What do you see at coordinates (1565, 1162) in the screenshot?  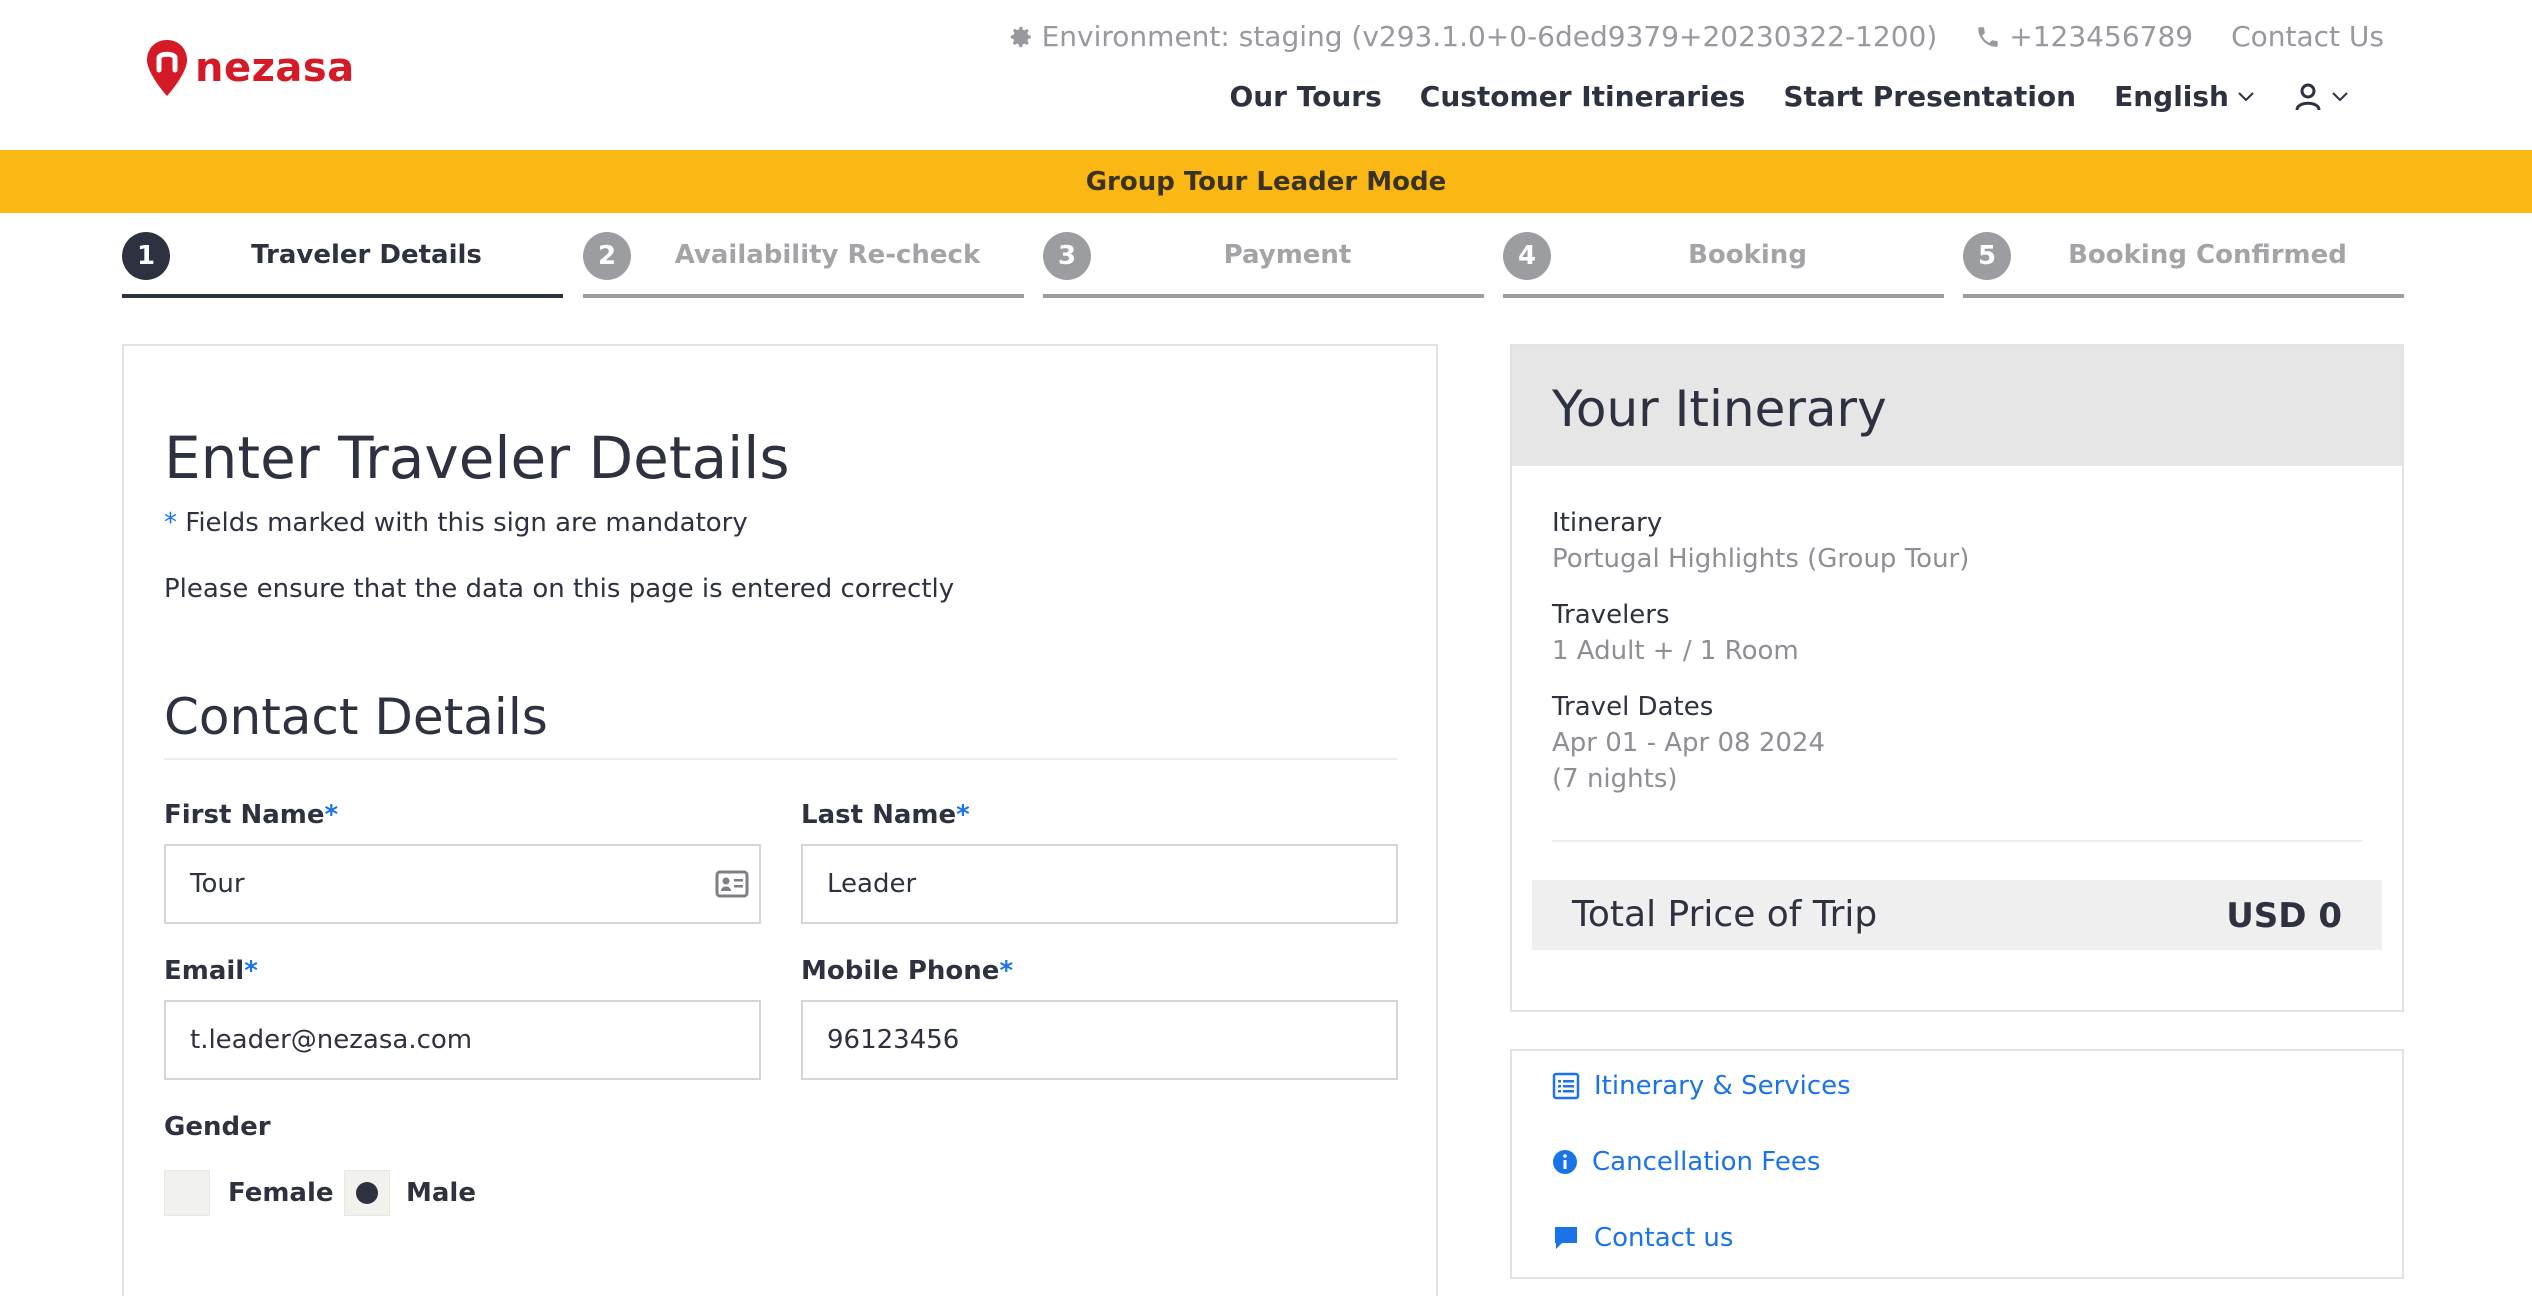 I see `info-icon` at bounding box center [1565, 1162].